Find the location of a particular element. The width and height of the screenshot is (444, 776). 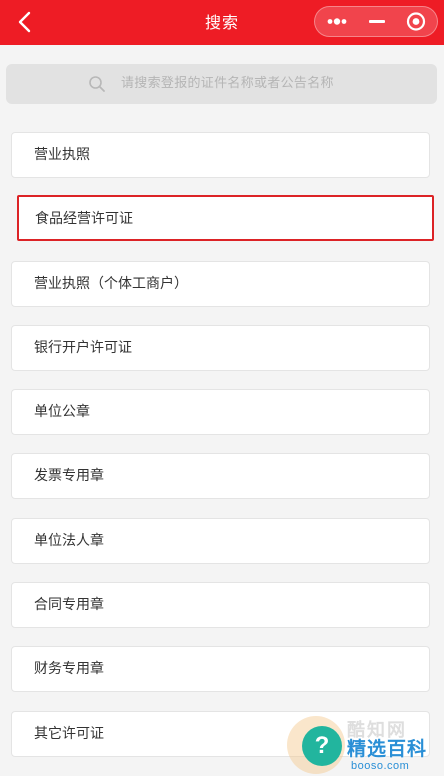

more-button is located at coordinates (337, 21).